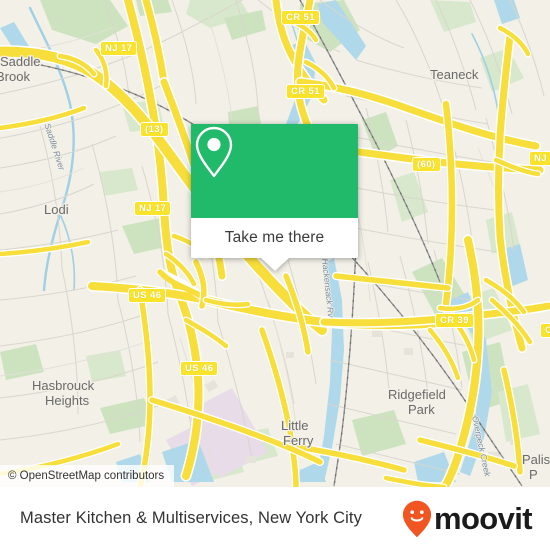  I want to click on road-shield-13: (13), so click(154, 129).